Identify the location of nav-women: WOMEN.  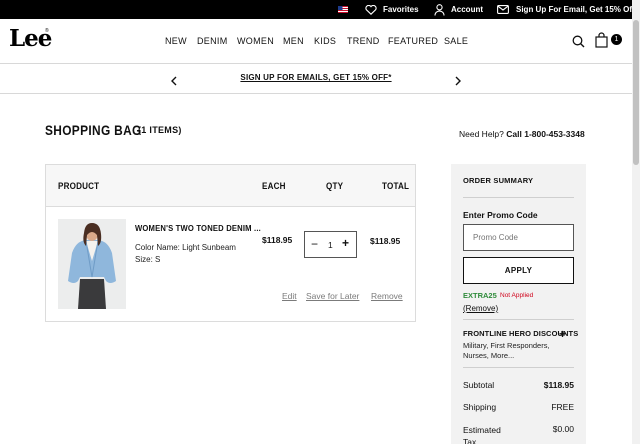
(255, 41).